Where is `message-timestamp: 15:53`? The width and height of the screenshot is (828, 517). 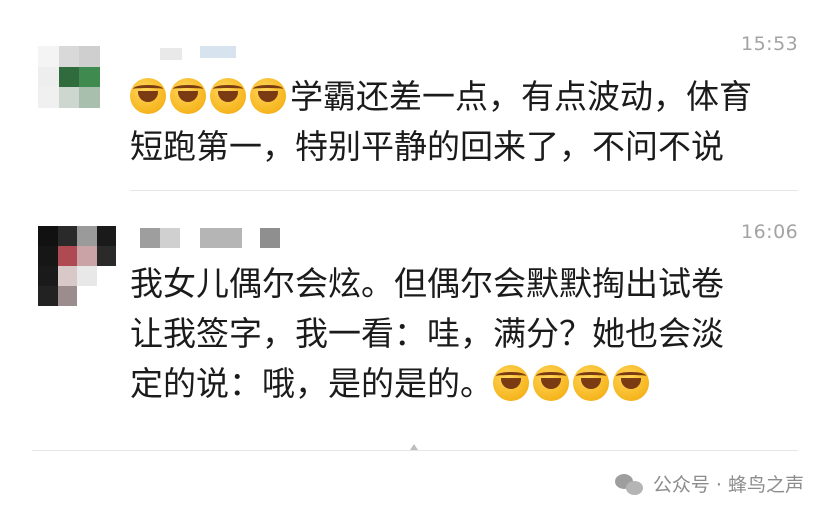 message-timestamp: 15:53 is located at coordinates (770, 44).